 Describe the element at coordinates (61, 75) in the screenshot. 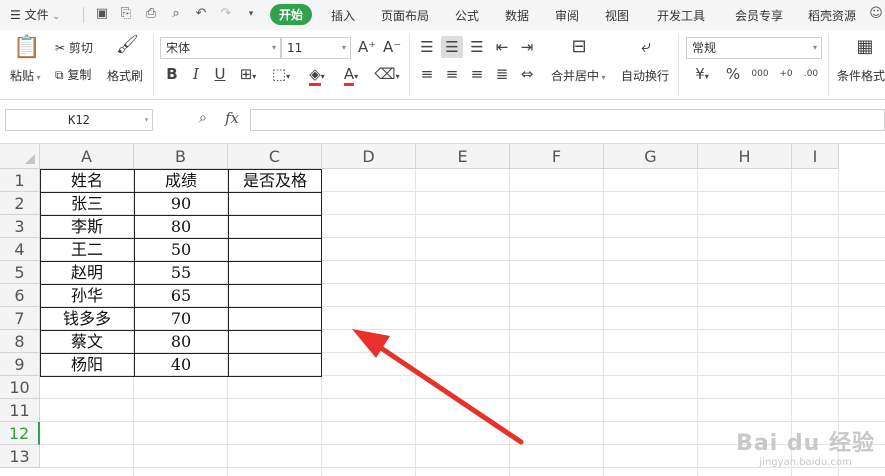

I see `copy-icon: ⧉` at that location.